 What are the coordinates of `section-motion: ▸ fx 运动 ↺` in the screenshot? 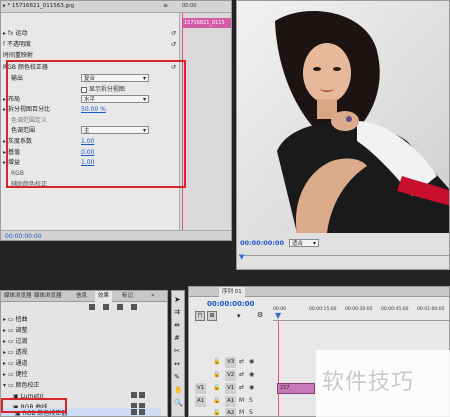 It's located at (90, 33).